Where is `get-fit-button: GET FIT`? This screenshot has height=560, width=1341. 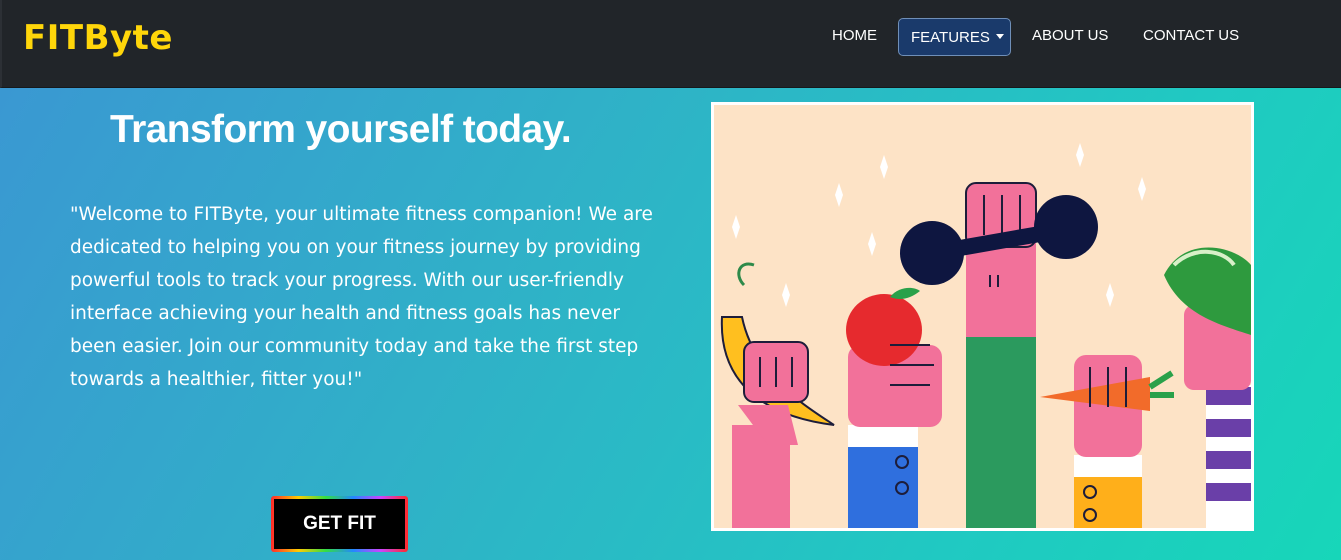 get-fit-button: GET FIT is located at coordinates (339, 524).